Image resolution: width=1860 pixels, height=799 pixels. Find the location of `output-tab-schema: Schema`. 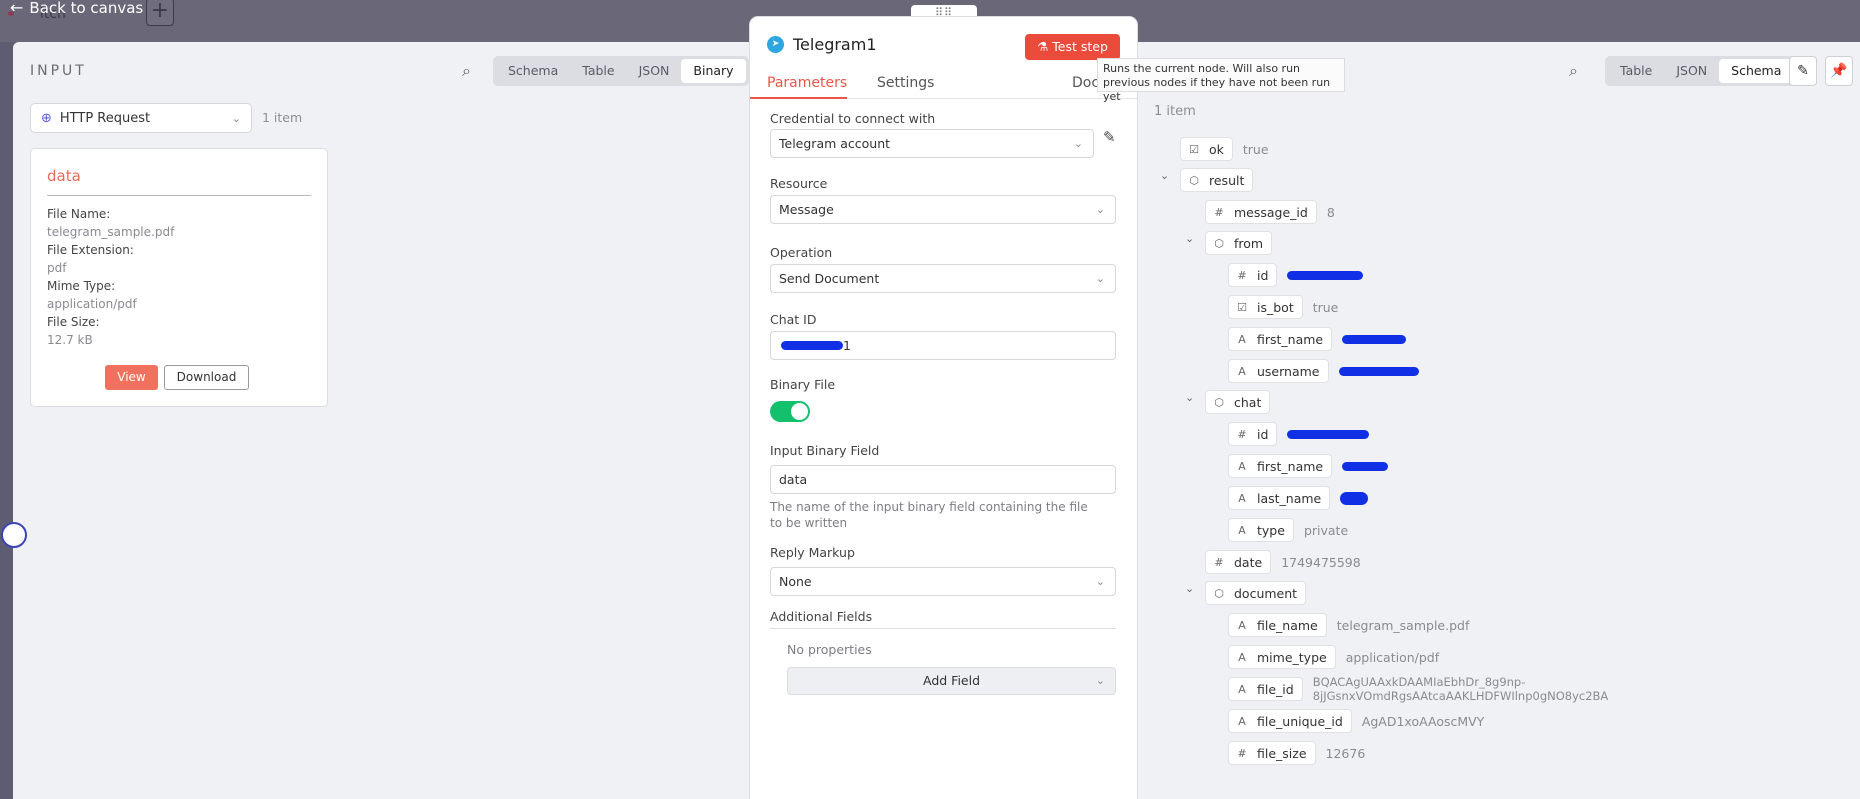

output-tab-schema: Schema is located at coordinates (1756, 71).